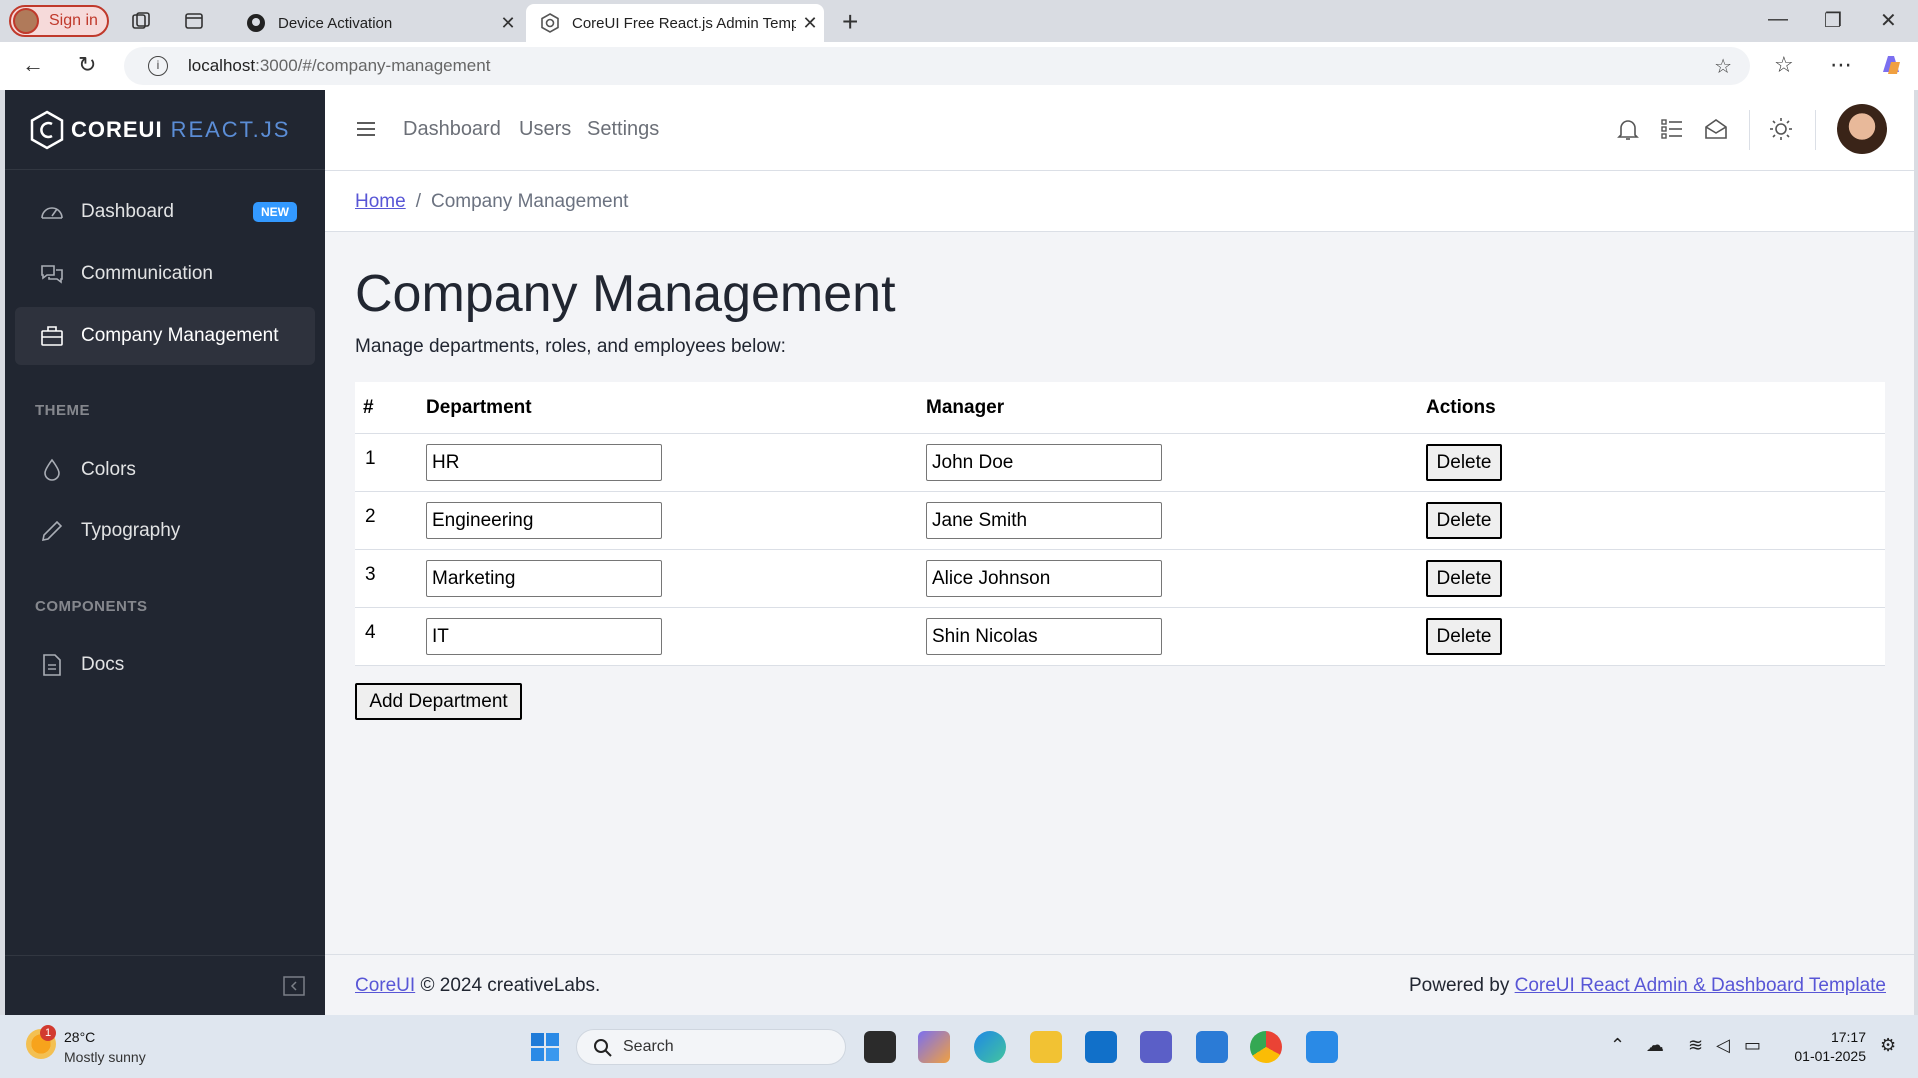  What do you see at coordinates (47, 129) in the screenshot?
I see `coreui-logo-icon` at bounding box center [47, 129].